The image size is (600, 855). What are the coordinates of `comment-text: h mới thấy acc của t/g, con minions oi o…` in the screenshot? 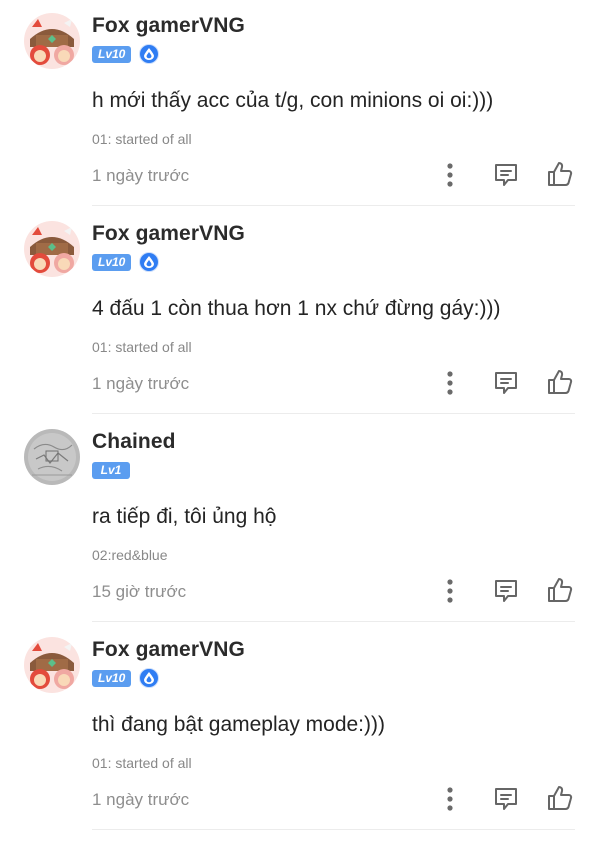 It's located at (293, 100).